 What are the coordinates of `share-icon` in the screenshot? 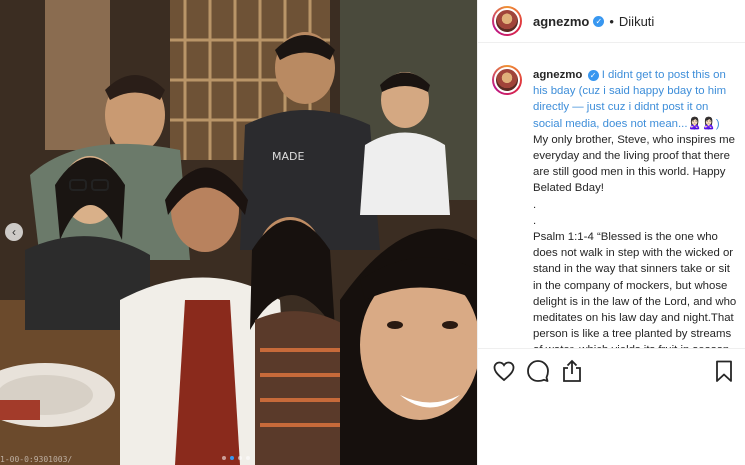 It's located at (572, 370).